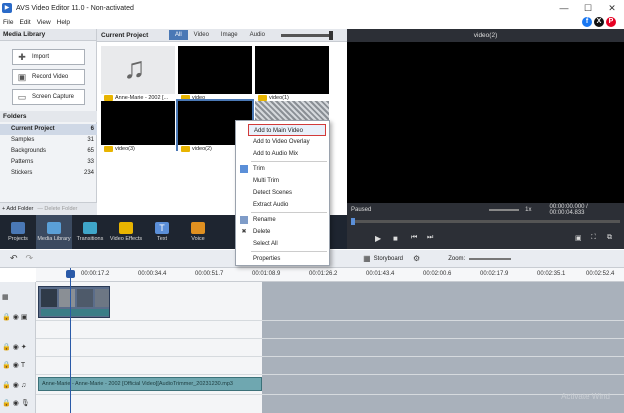 The width and height of the screenshot is (624, 413). Describe the element at coordinates (30, 258) in the screenshot. I see `redo-icon: ↷` at that location.